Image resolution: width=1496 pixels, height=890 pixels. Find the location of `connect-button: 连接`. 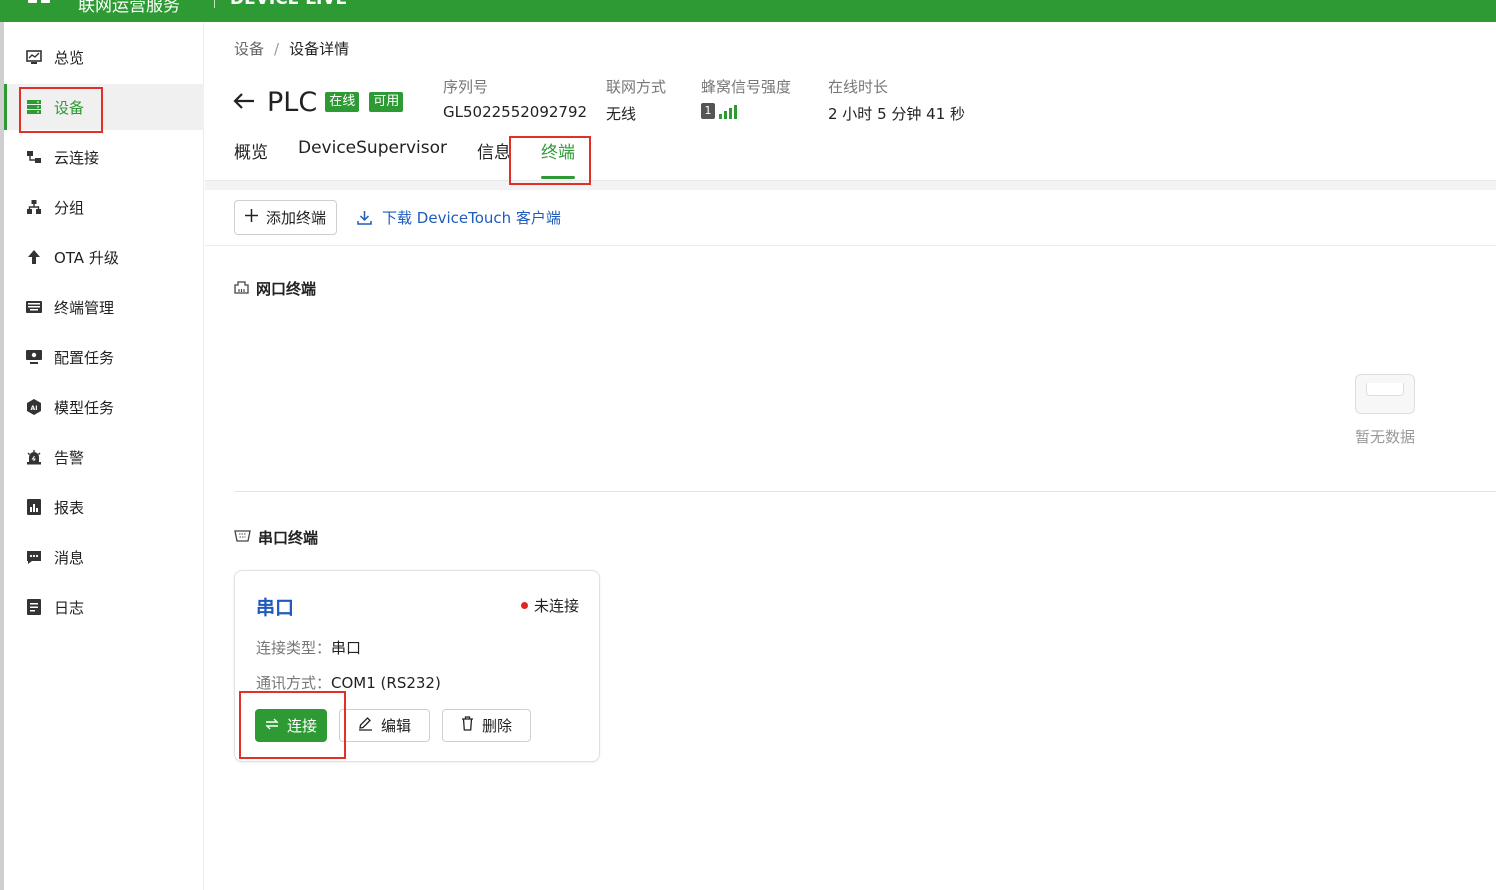

connect-button: 连接 is located at coordinates (291, 725).